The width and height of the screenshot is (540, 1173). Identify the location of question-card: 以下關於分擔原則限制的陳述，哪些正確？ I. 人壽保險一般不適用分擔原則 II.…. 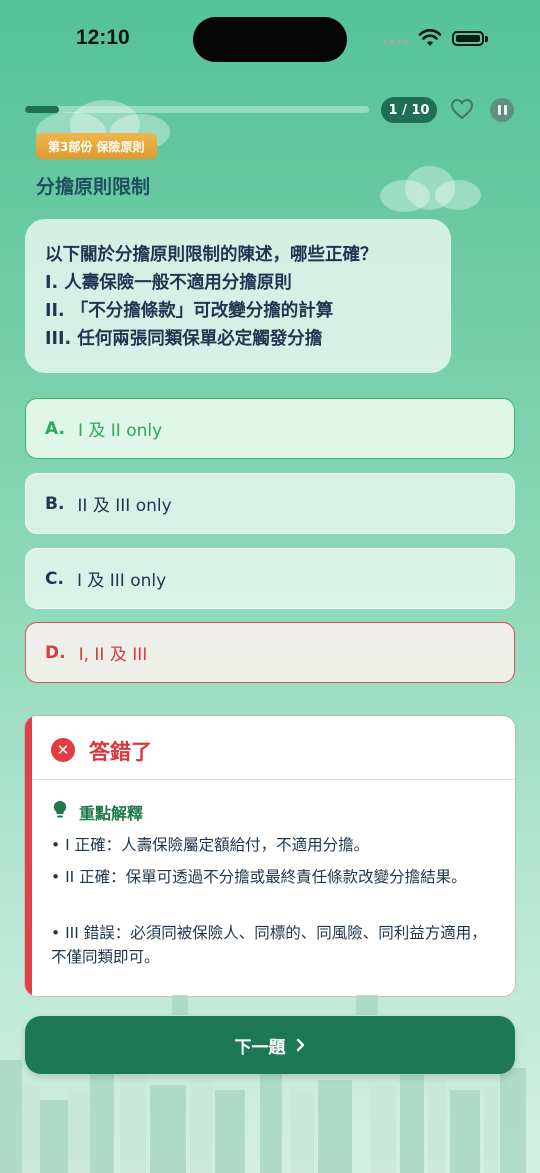
(238, 296).